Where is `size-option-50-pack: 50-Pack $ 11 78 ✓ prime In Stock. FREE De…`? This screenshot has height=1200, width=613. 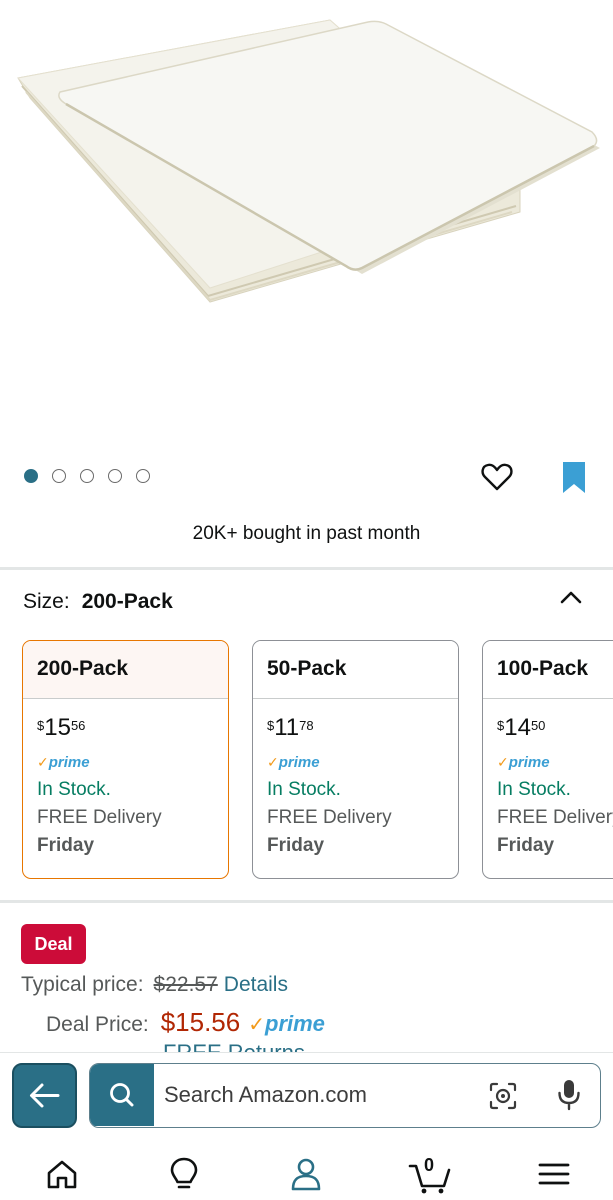 size-option-50-pack: 50-Pack $ 11 78 ✓ prime In Stock. FREE De… is located at coordinates (355, 759).